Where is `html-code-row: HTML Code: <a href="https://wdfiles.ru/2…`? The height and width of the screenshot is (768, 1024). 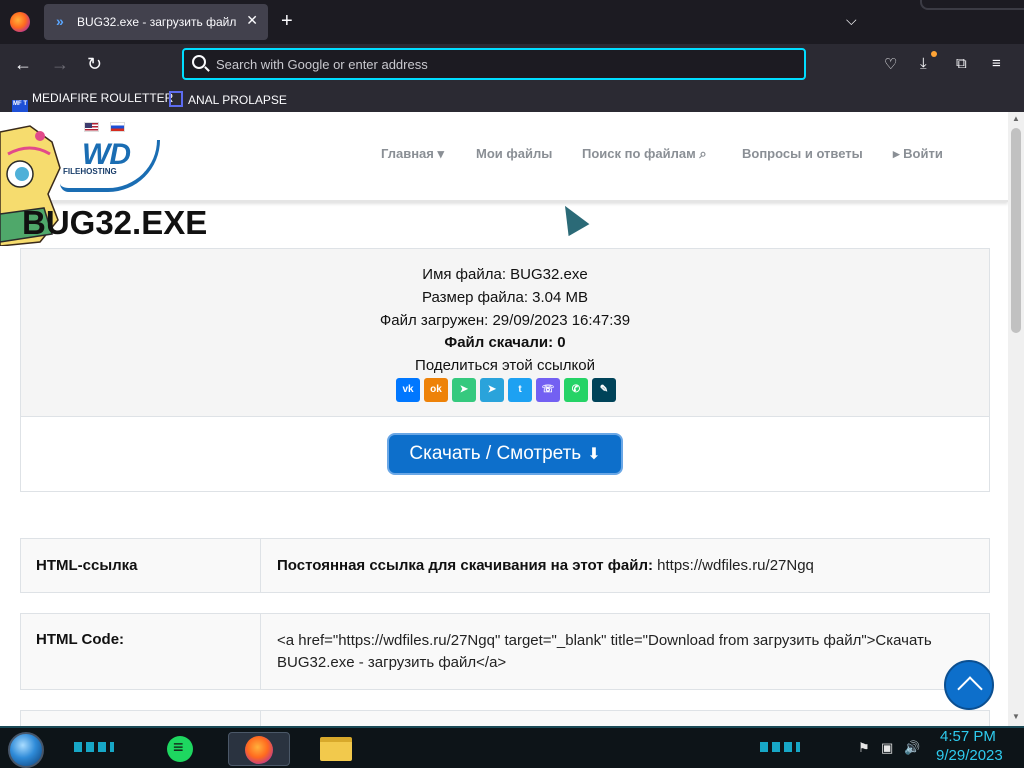 html-code-row: HTML Code: <a href="https://wdfiles.ru/2… is located at coordinates (505, 651).